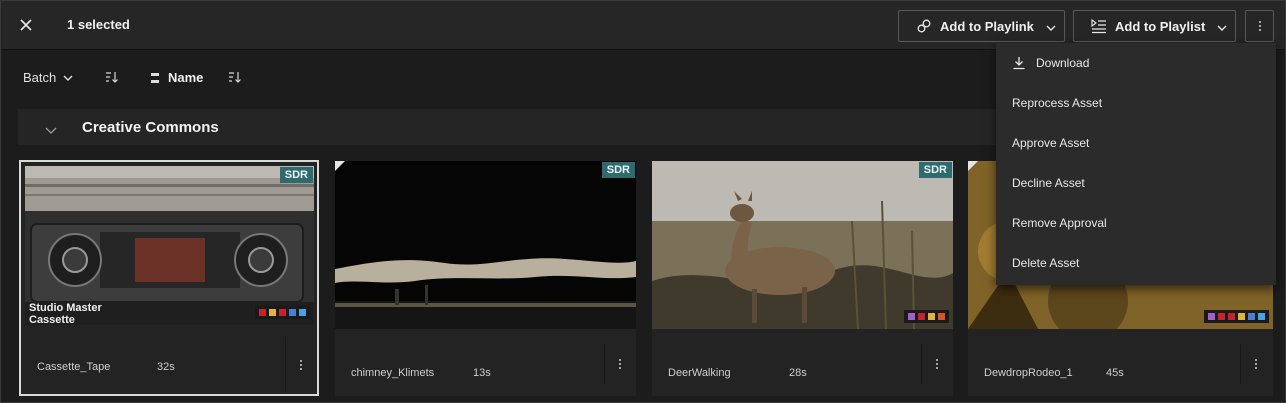 The width and height of the screenshot is (1286, 403). Describe the element at coordinates (482, 373) in the screenshot. I see `asset-duration: 13s` at that location.